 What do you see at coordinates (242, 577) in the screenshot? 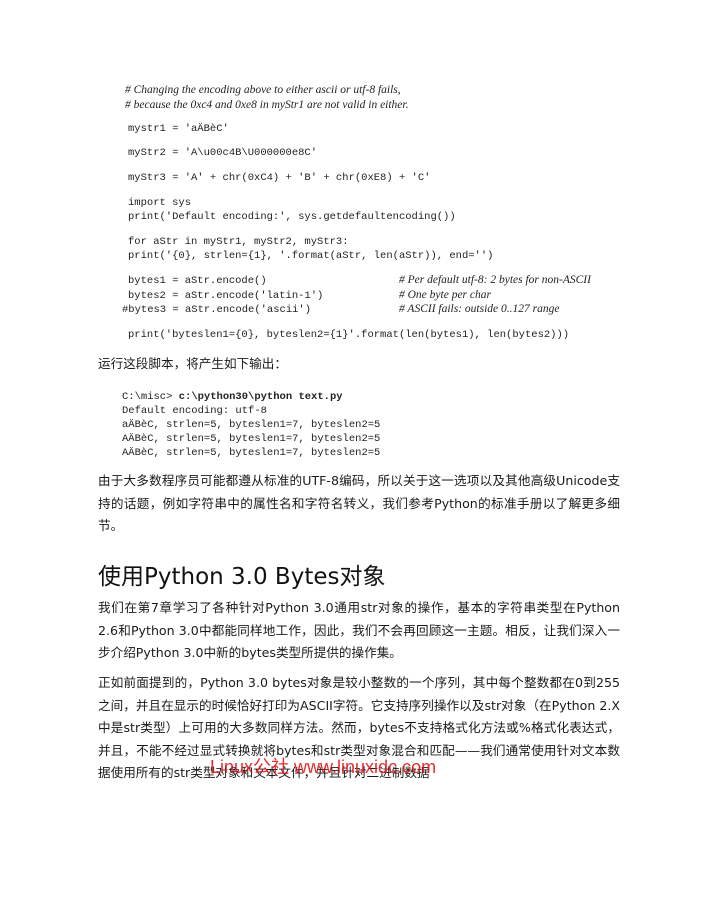
I see `section-heading: 使用Python 3.0 Bytes对象` at bounding box center [242, 577].